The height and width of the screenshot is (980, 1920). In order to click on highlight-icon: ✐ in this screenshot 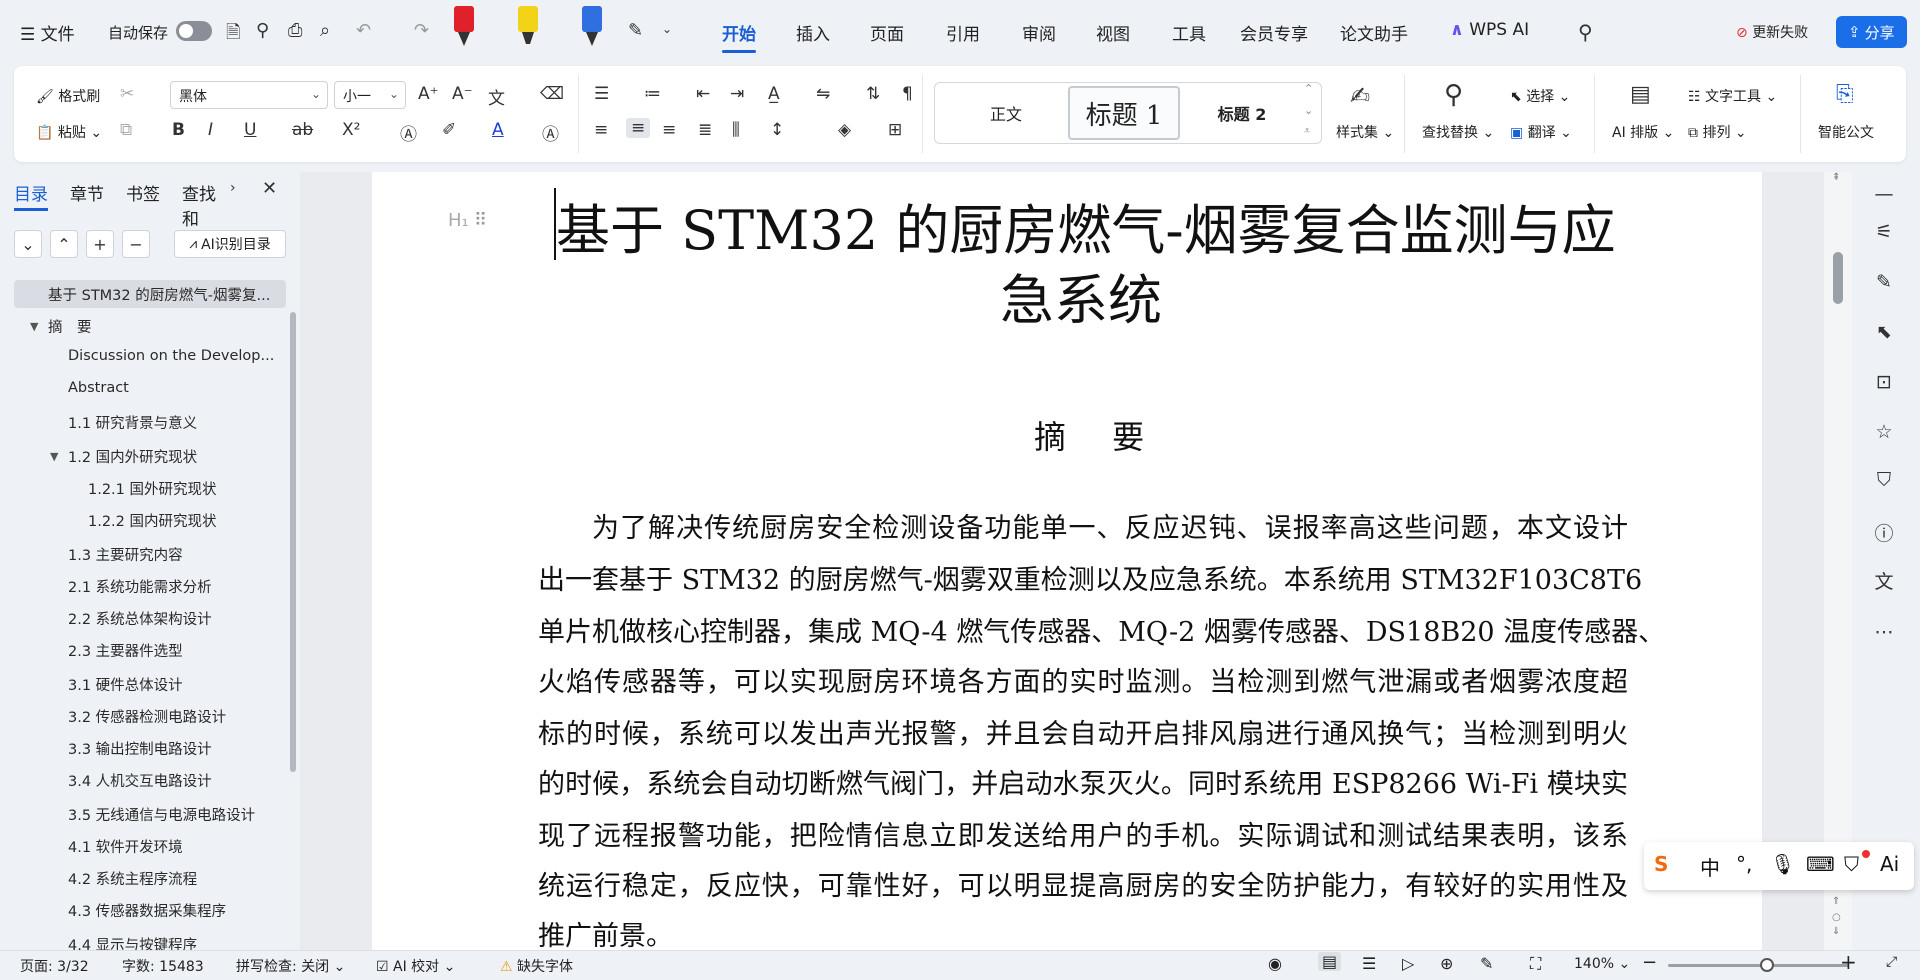, I will do `click(449, 130)`.